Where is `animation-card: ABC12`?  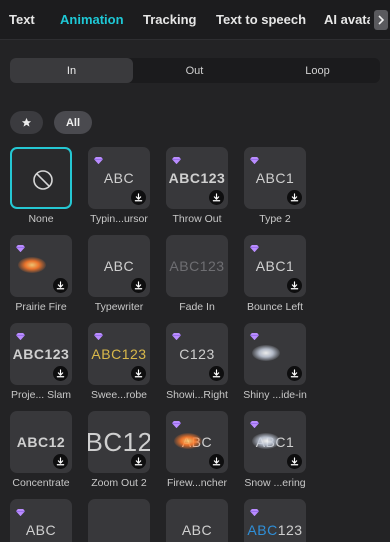
animation-card: ABC12 is located at coordinates (41, 442).